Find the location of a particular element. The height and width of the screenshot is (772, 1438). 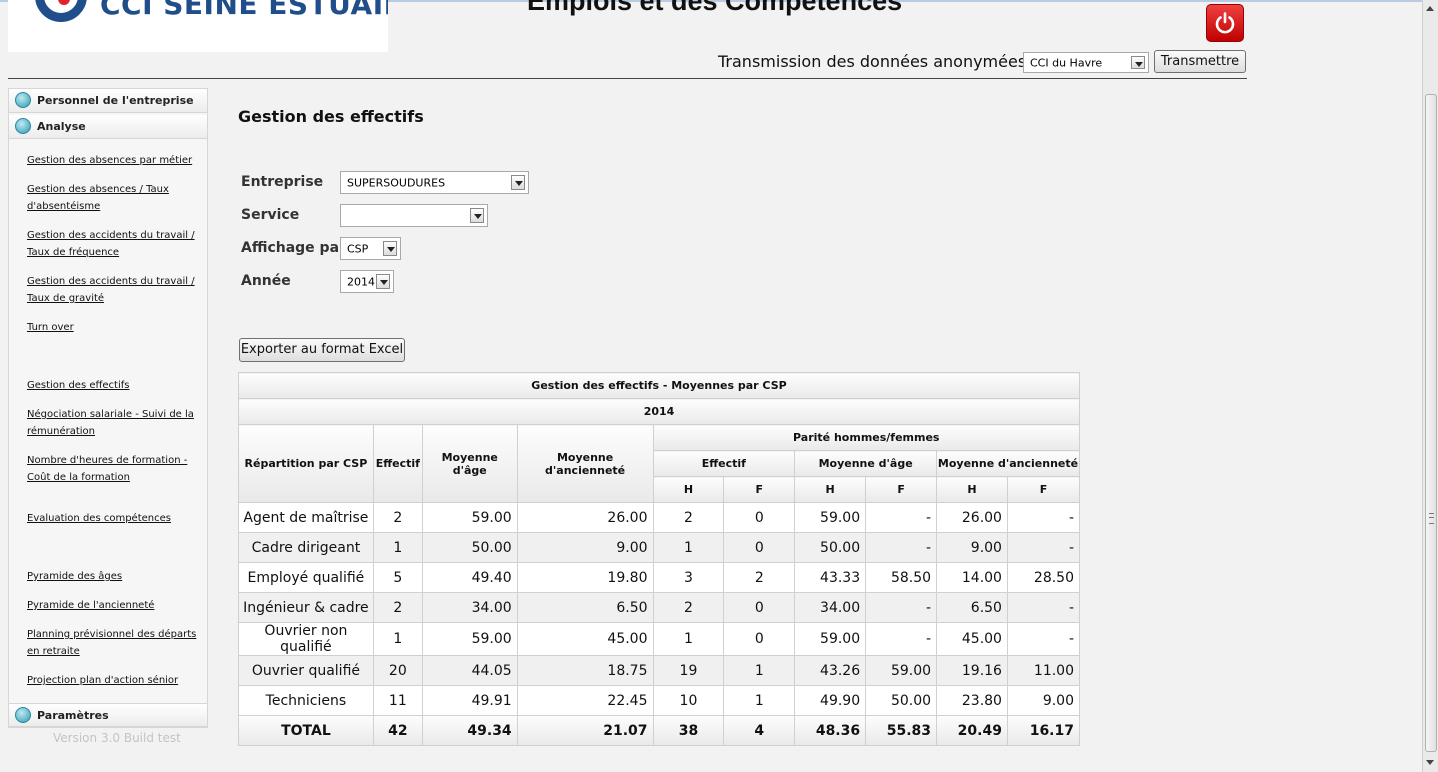

sidebar-link-turn-over: Turn over is located at coordinates (116, 327).